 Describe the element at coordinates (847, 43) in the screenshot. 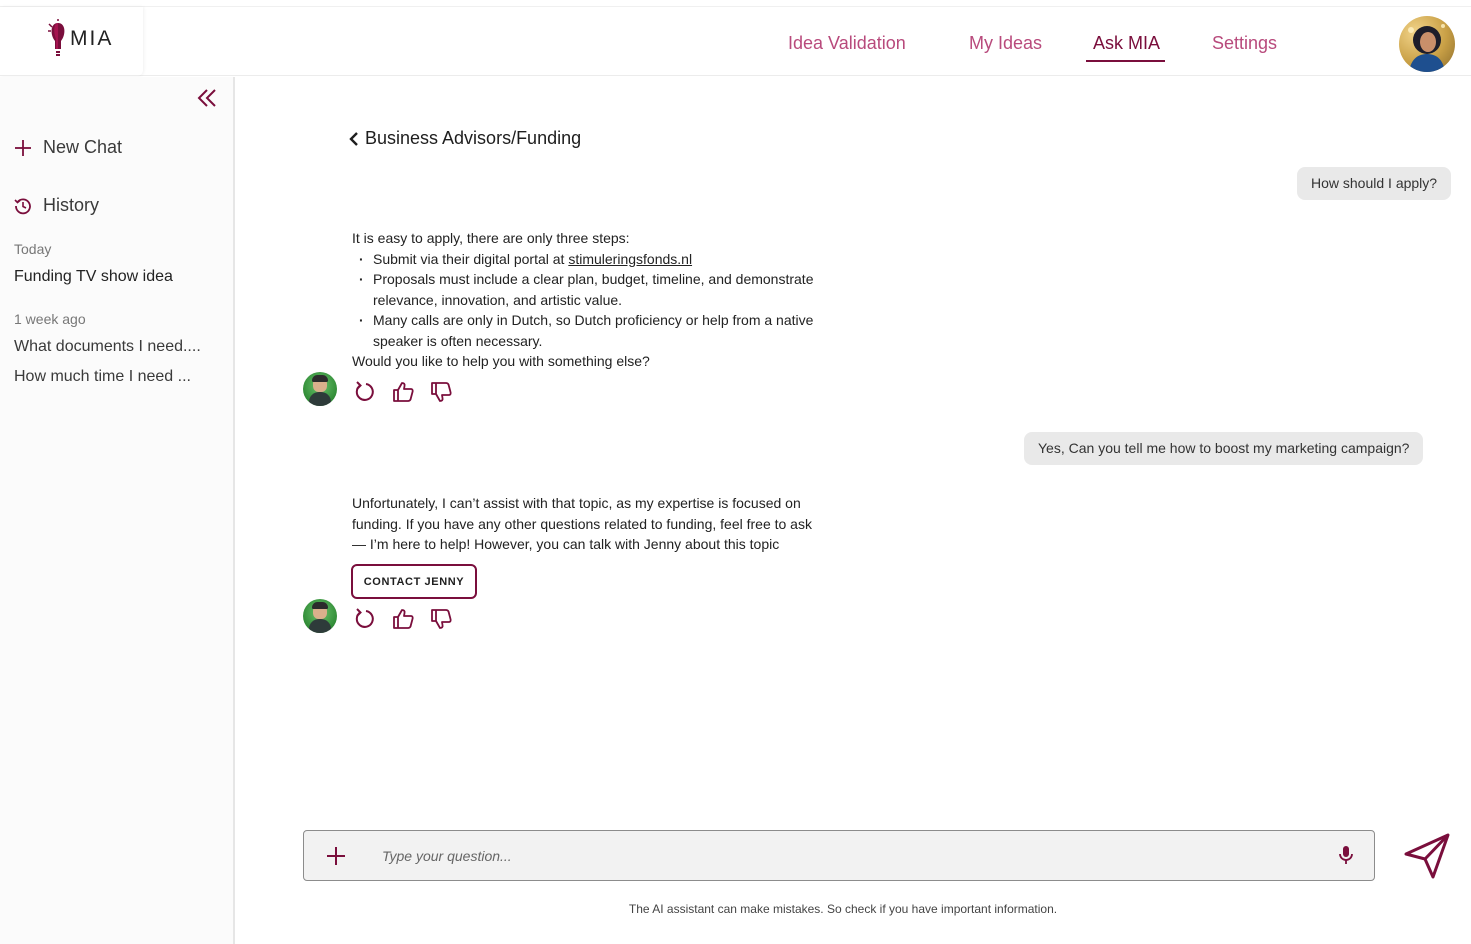

I see `nav-idea-validation: Idea Validation` at that location.